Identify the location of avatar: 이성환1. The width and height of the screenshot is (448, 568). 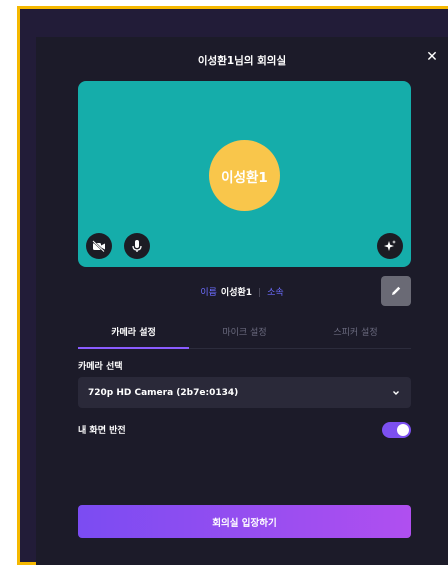
(244, 175).